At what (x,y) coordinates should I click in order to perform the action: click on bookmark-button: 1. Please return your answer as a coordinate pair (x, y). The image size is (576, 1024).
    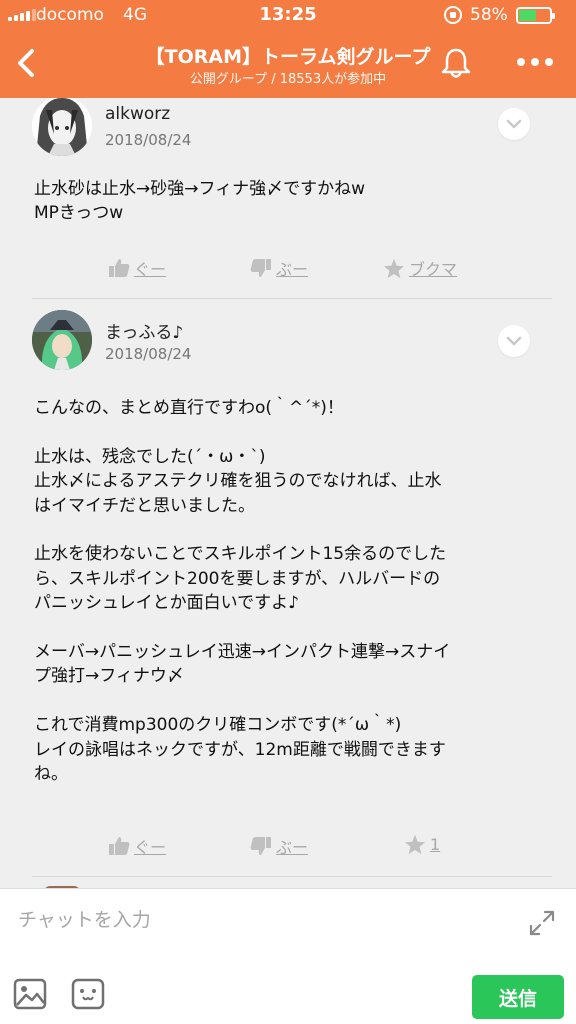
    Looking at the image, I should click on (422, 844).